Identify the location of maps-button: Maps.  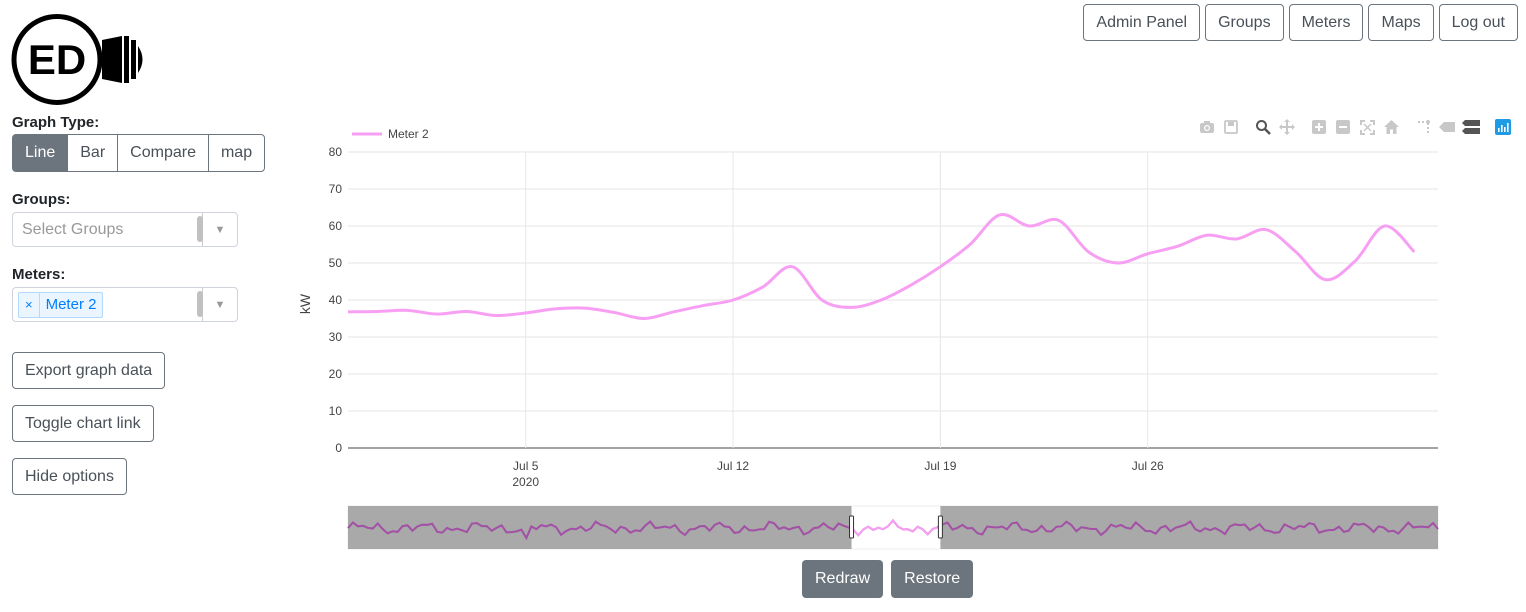
(1401, 22).